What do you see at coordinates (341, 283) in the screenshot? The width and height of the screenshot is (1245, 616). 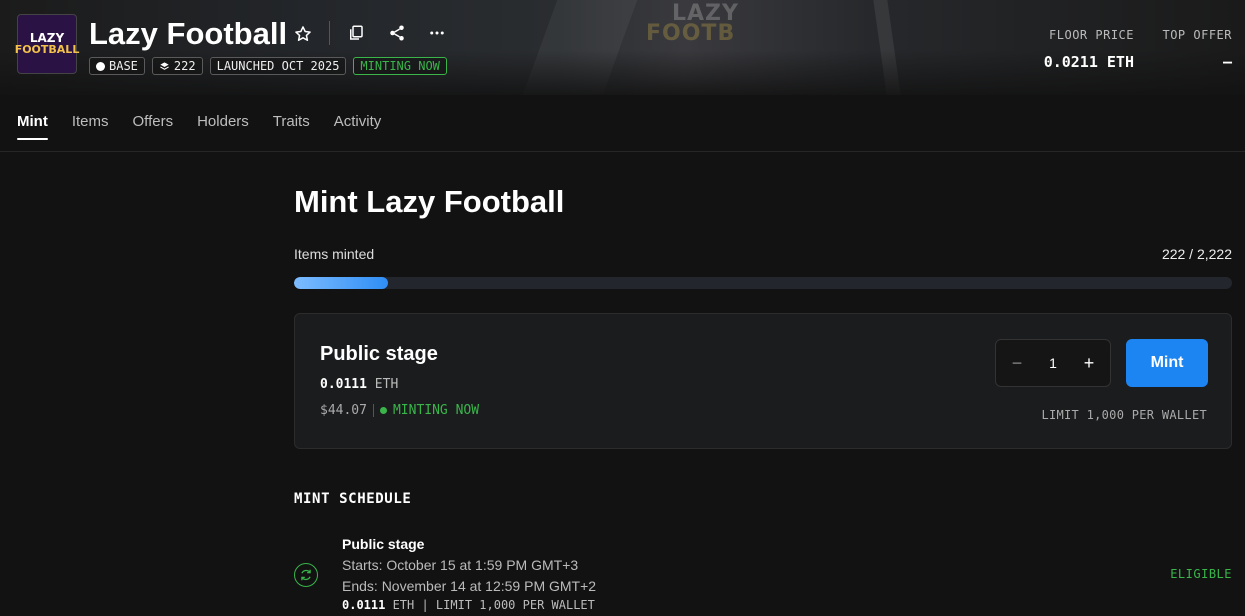 I see `mint-progress-fill` at bounding box center [341, 283].